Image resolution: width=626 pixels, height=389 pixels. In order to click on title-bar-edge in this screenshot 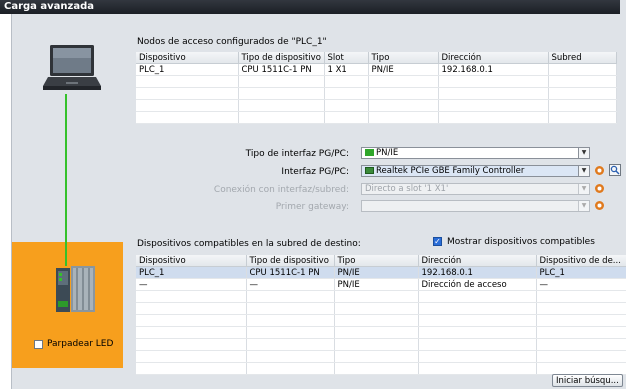, I will do `click(623, 7)`.